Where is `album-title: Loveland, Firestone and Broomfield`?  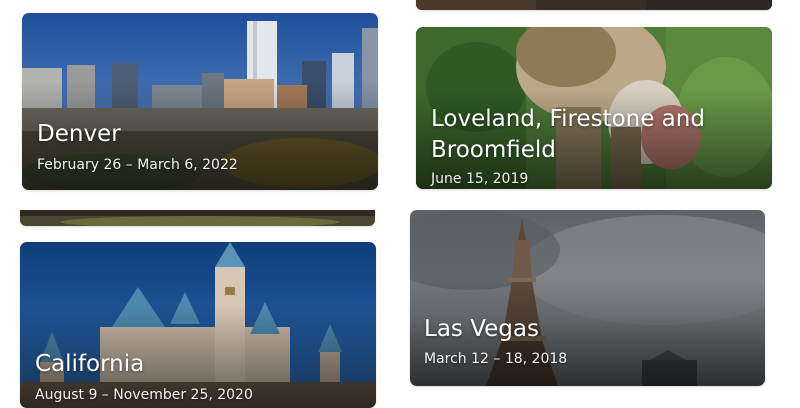 album-title: Loveland, Firestone and Broomfield is located at coordinates (568, 134).